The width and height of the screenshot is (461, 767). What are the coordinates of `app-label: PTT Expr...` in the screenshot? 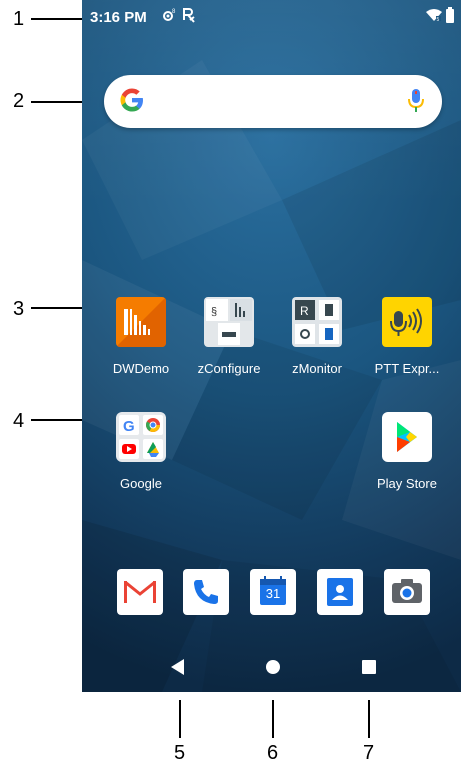 It's located at (407, 368).